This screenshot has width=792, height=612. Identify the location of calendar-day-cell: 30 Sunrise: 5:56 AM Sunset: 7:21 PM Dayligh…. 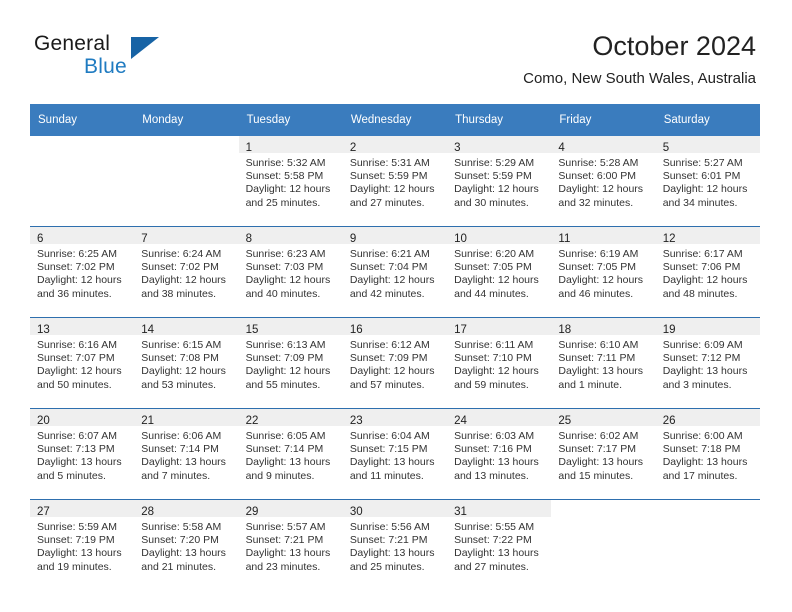
(395, 544).